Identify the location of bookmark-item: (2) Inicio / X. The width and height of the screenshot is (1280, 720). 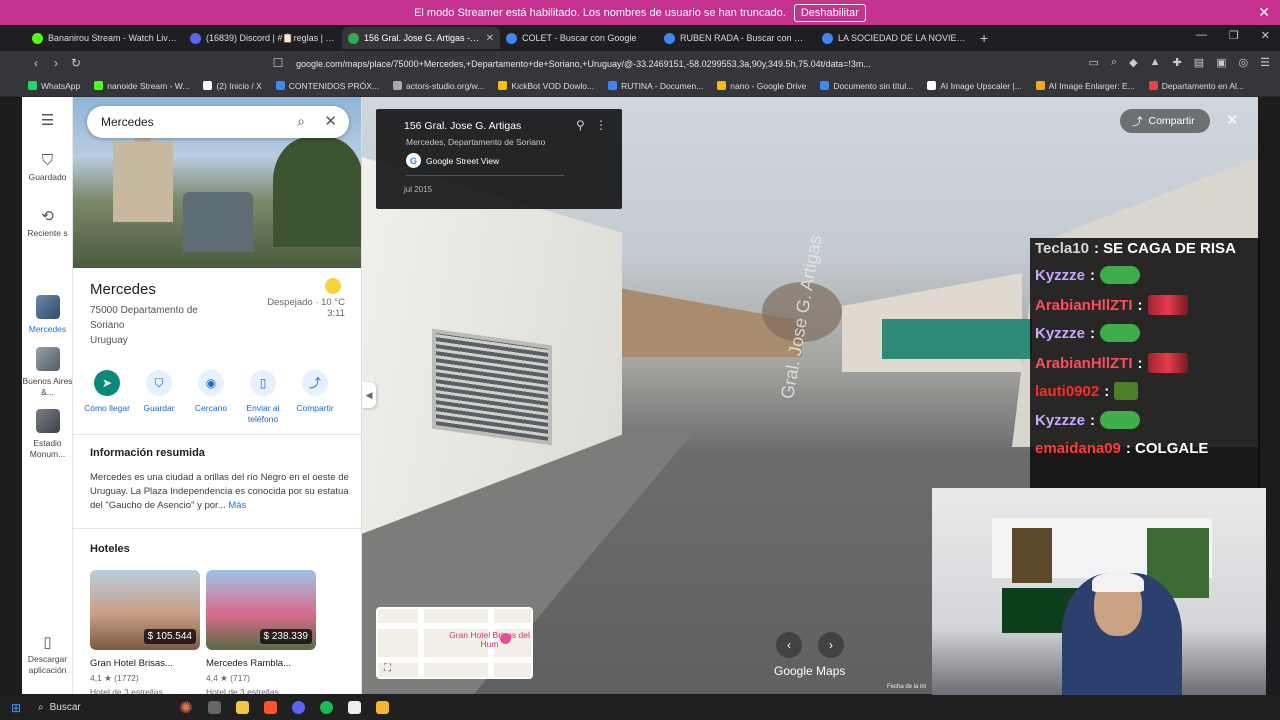
(232, 85).